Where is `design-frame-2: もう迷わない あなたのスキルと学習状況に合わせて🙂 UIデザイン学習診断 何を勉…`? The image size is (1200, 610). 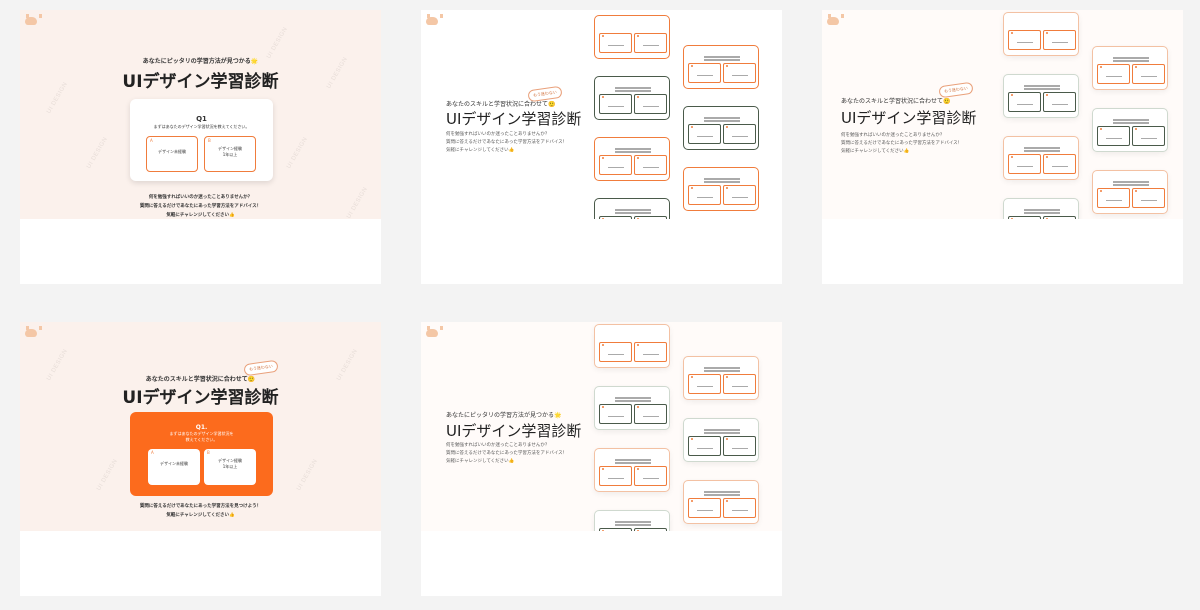
design-frame-2: もう迷わない あなたのスキルと学習状況に合わせて🙂 UIデザイン学習診断 何を勉… is located at coordinates (601, 147).